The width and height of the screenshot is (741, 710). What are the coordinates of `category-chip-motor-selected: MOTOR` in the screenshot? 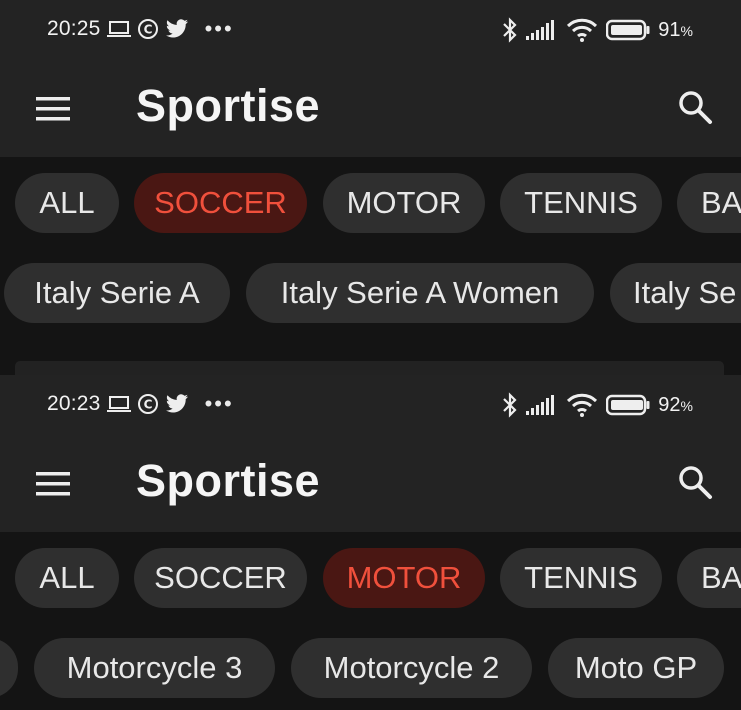 It's located at (404, 578).